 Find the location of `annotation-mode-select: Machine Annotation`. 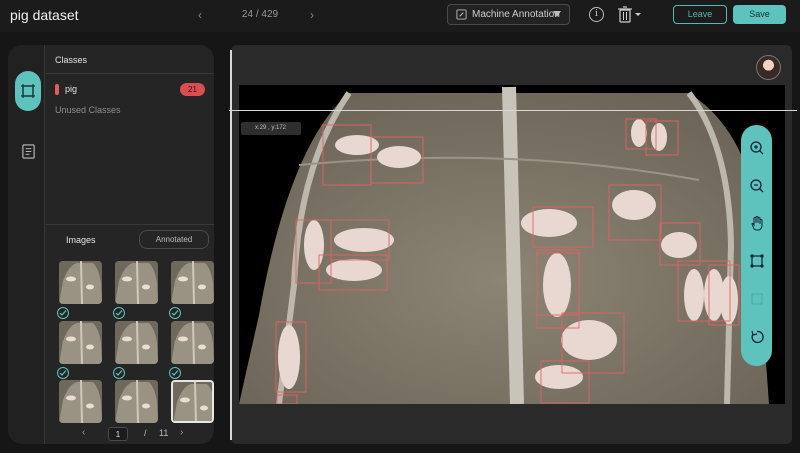

annotation-mode-select: Machine Annotation is located at coordinates (508, 14).